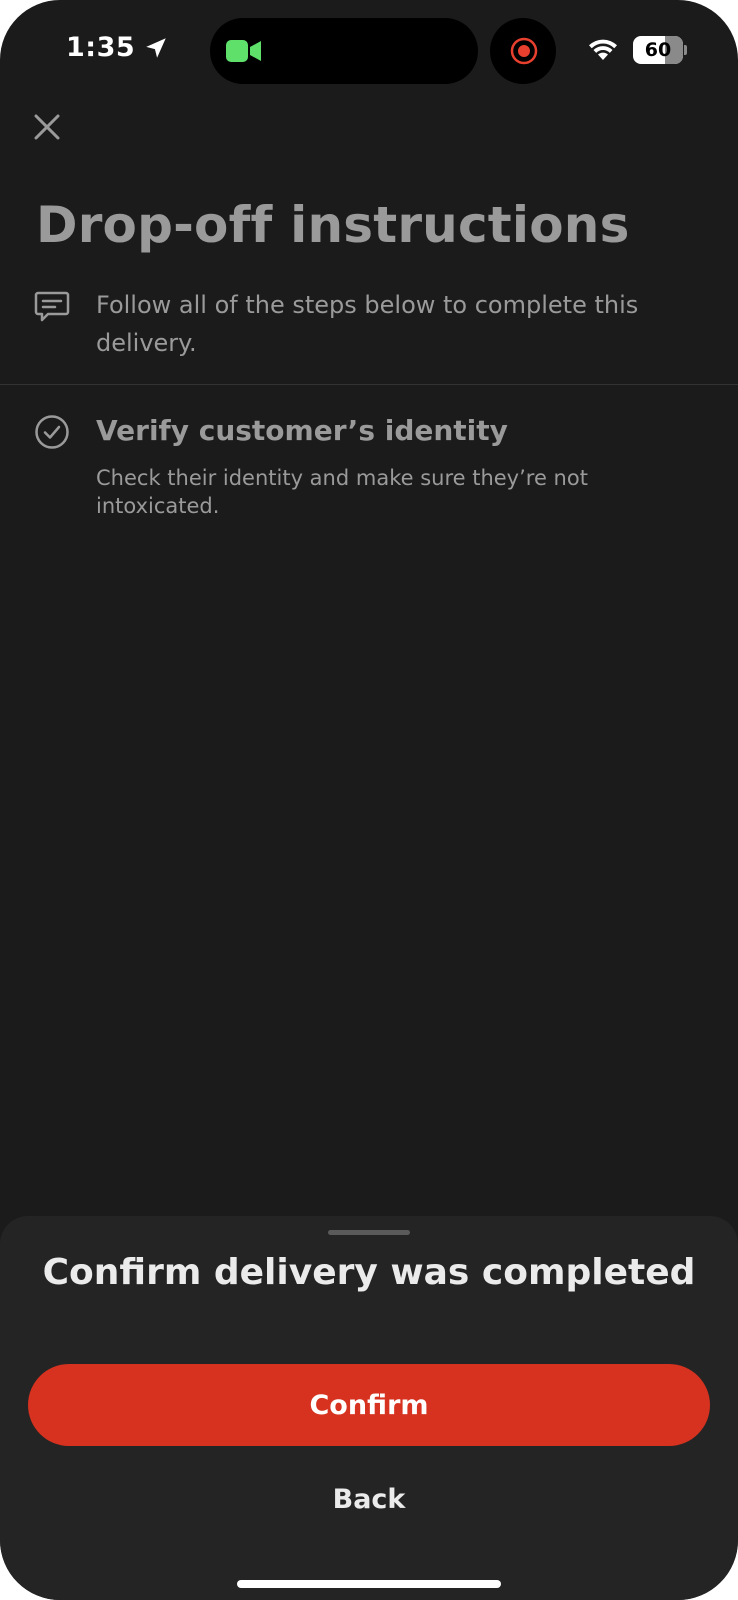 The image size is (738, 1600). Describe the element at coordinates (603, 49) in the screenshot. I see `wifi-icon` at that location.